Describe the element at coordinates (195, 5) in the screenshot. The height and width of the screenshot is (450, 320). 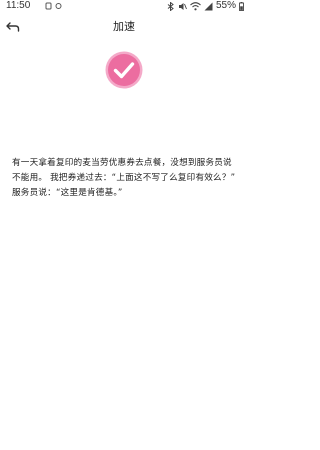
I see `wifi-icon` at that location.